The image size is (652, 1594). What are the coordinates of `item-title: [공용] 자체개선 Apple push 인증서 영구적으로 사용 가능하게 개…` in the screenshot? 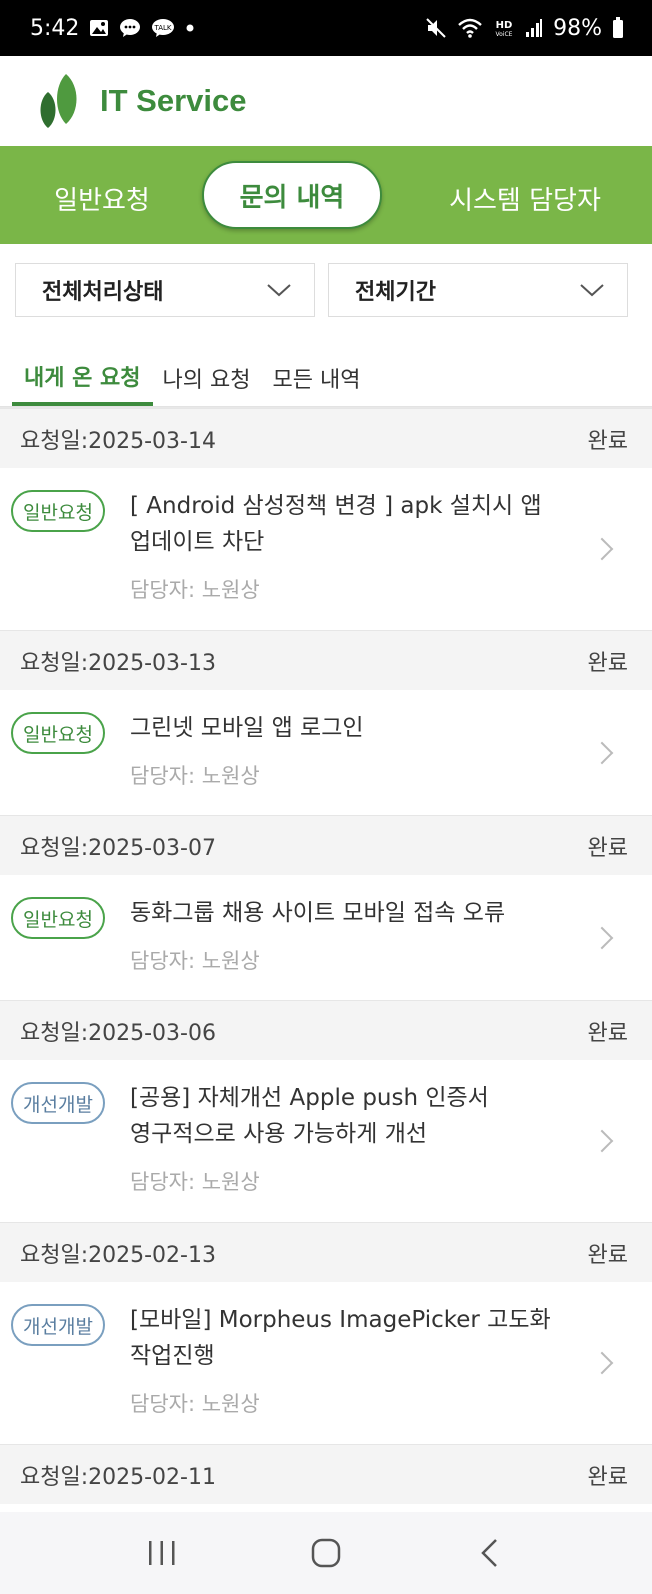 It's located at (356, 1116).